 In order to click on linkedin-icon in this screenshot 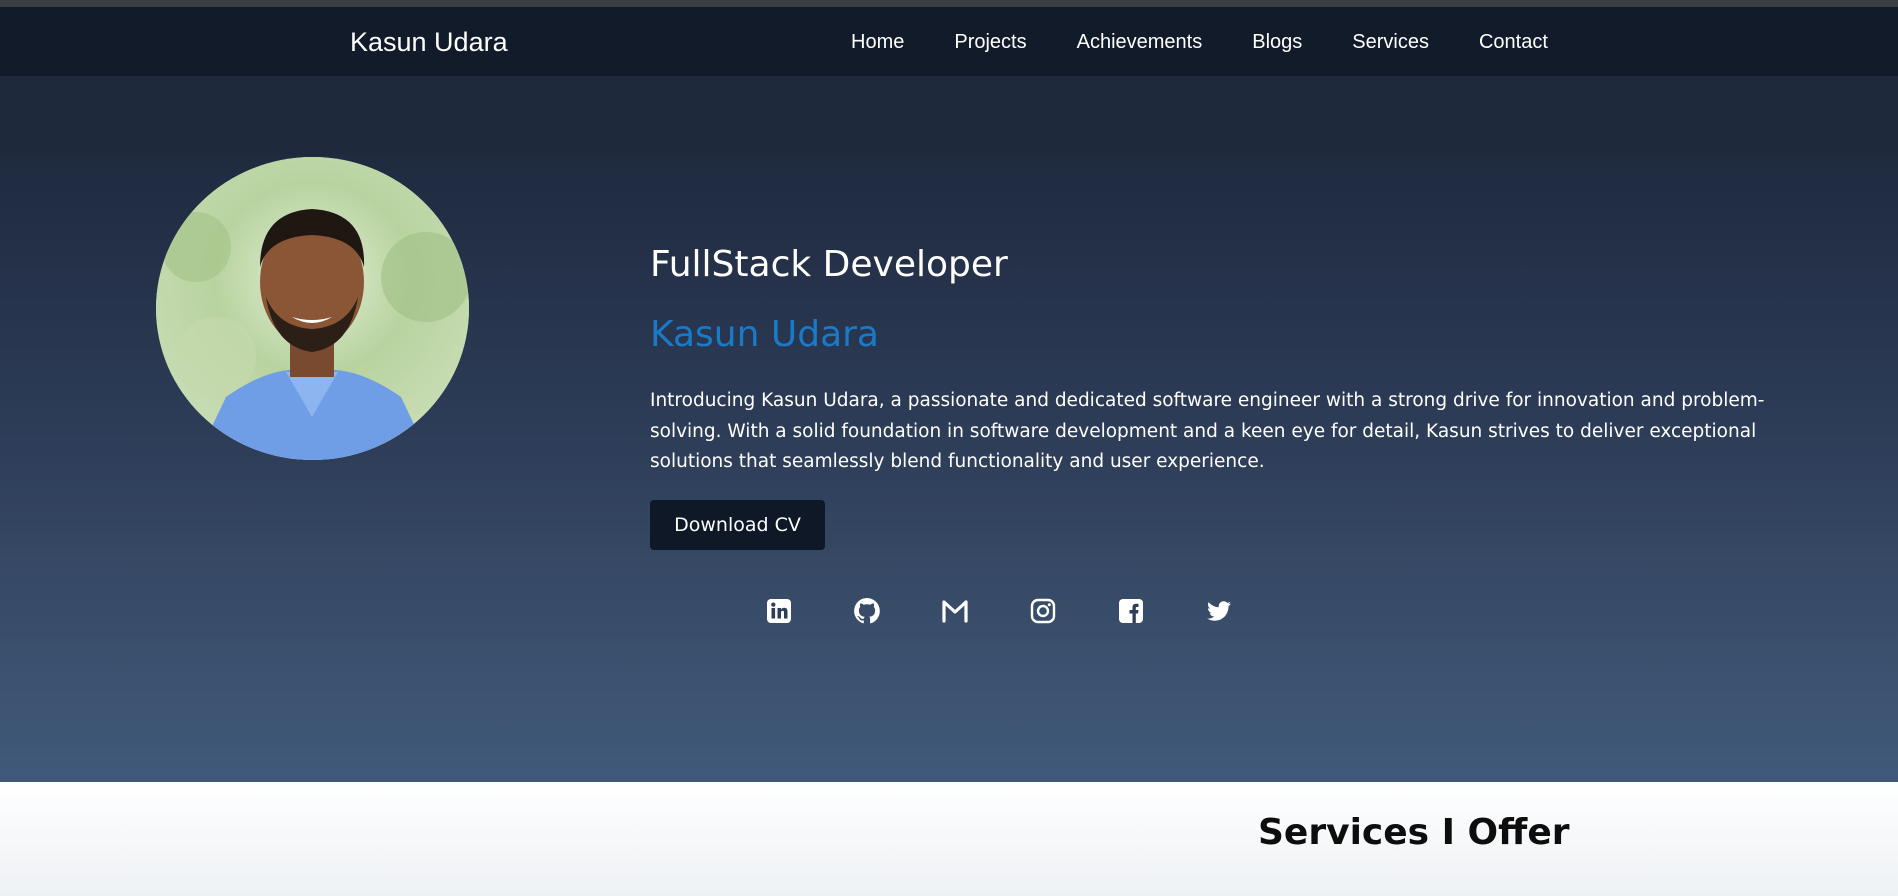, I will do `click(779, 611)`.